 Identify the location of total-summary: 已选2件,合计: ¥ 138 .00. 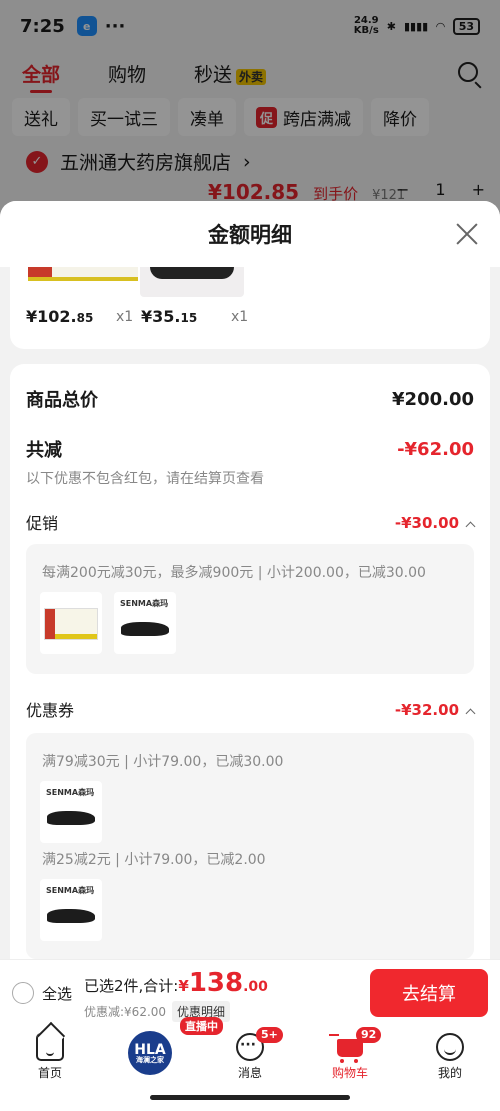
(176, 983).